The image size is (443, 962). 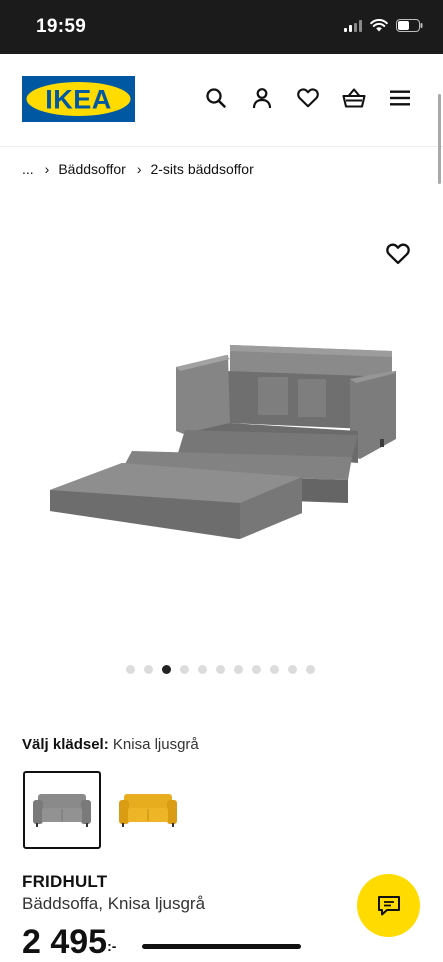 I want to click on product-price: 2 495 :-, so click(x=69, y=942).